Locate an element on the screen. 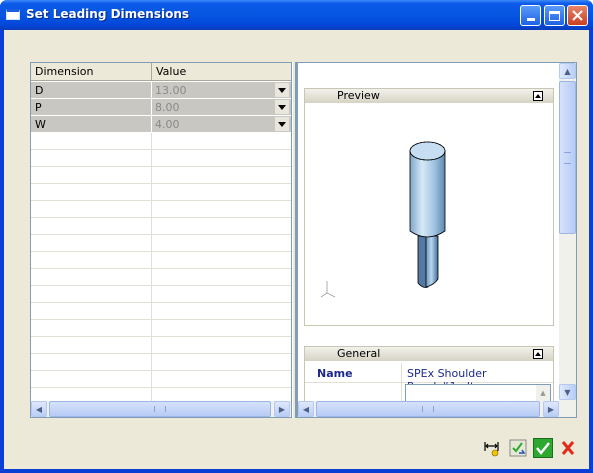  window-frame-bottom is located at coordinates (296, 471).